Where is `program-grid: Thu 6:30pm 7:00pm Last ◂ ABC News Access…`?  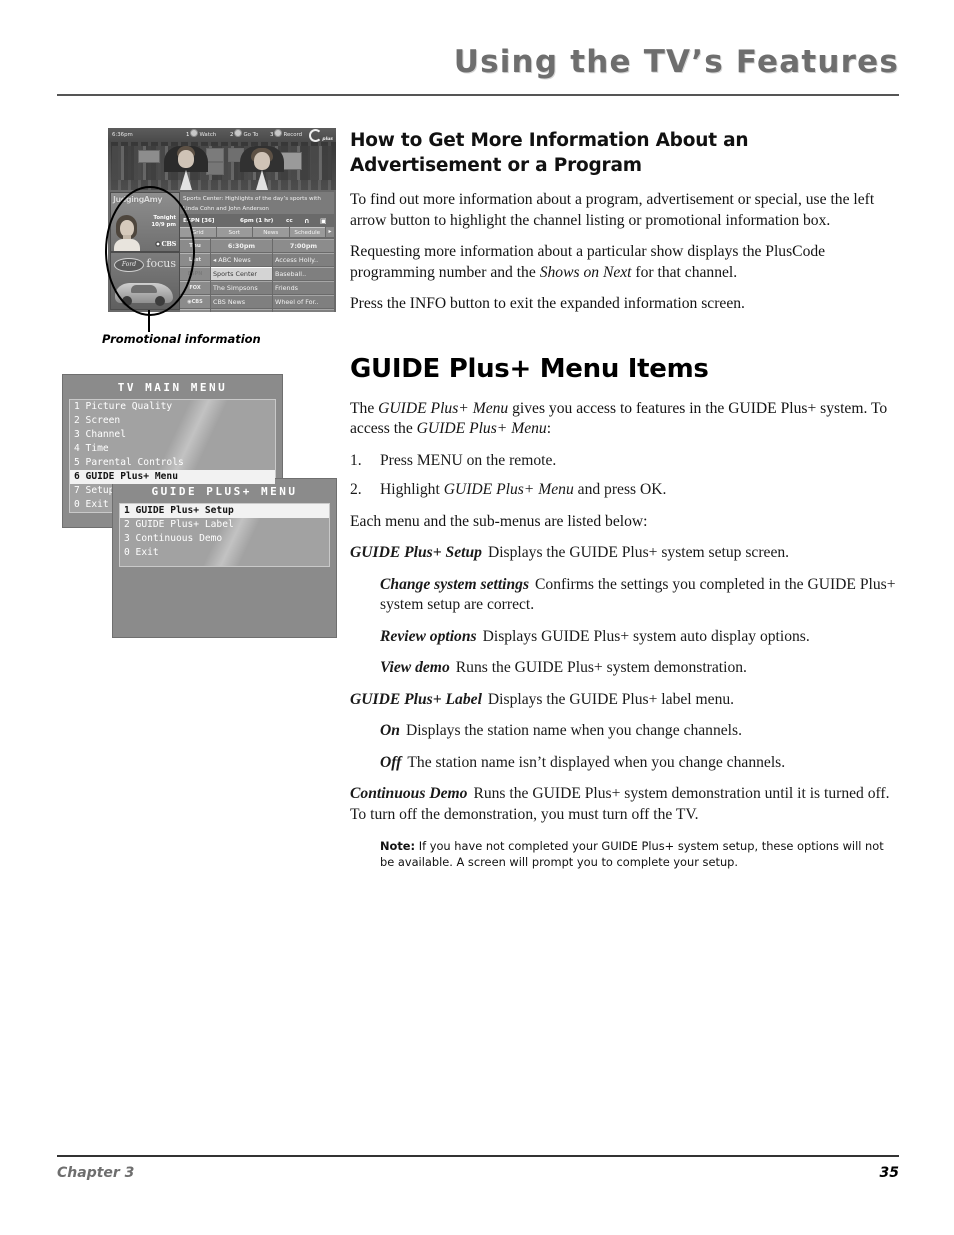 program-grid: Thu 6:30pm 7:00pm Last ◂ ABC News Access… is located at coordinates (257, 275).